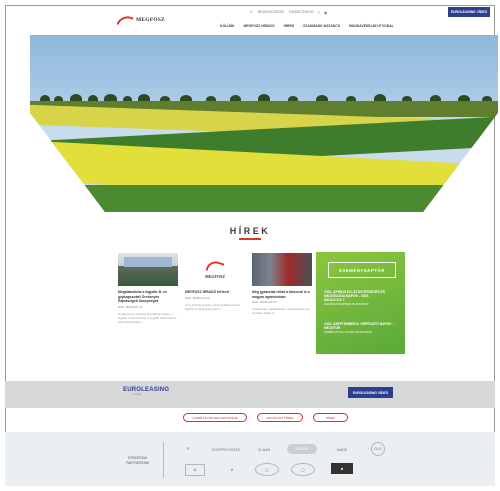 The height and width of the screenshot is (491, 500). Describe the element at coordinates (150, 20) in the screenshot. I see `logo-text: MEGFOSZ` at that location.